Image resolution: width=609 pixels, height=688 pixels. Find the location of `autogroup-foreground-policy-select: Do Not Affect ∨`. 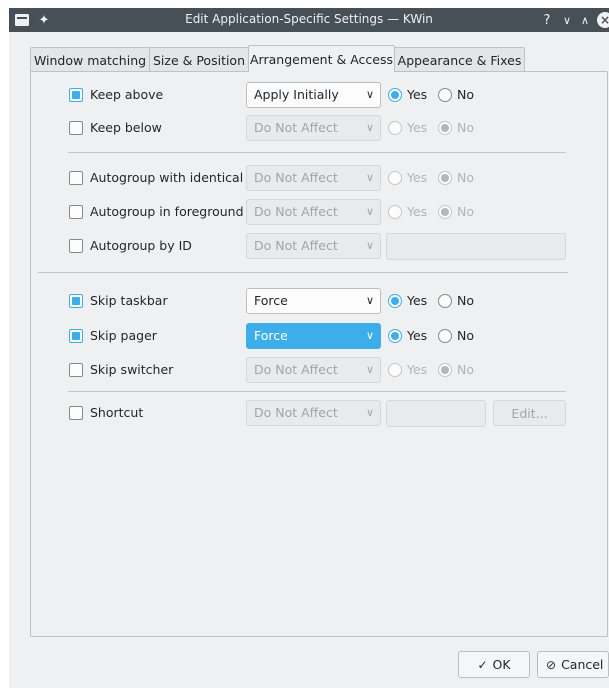

autogroup-foreground-policy-select: Do Not Affect ∨ is located at coordinates (313, 212).